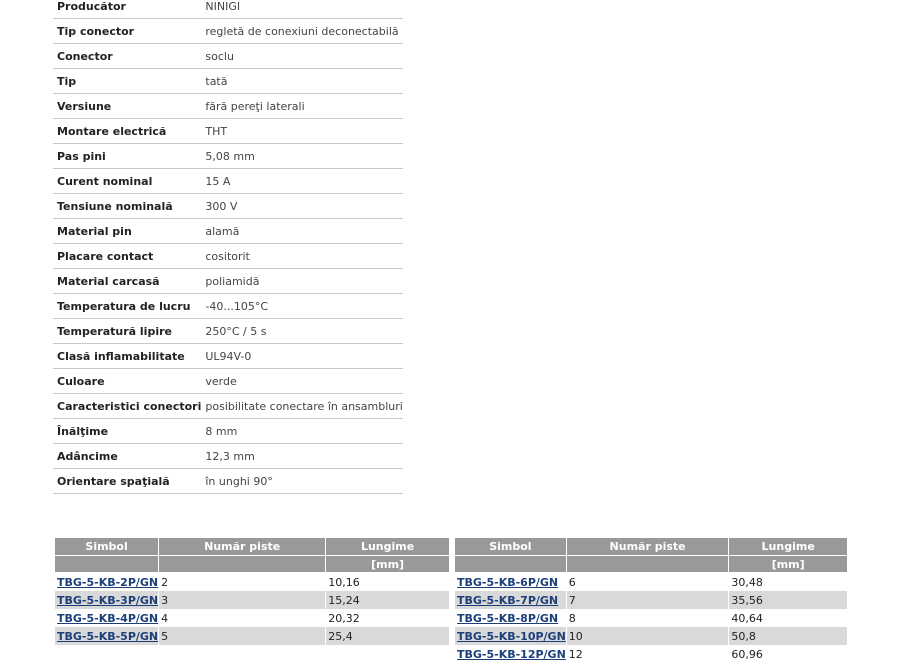 The height and width of the screenshot is (670, 900). I want to click on symbol-cell: TBG-5-KB-6P/GN, so click(511, 581).